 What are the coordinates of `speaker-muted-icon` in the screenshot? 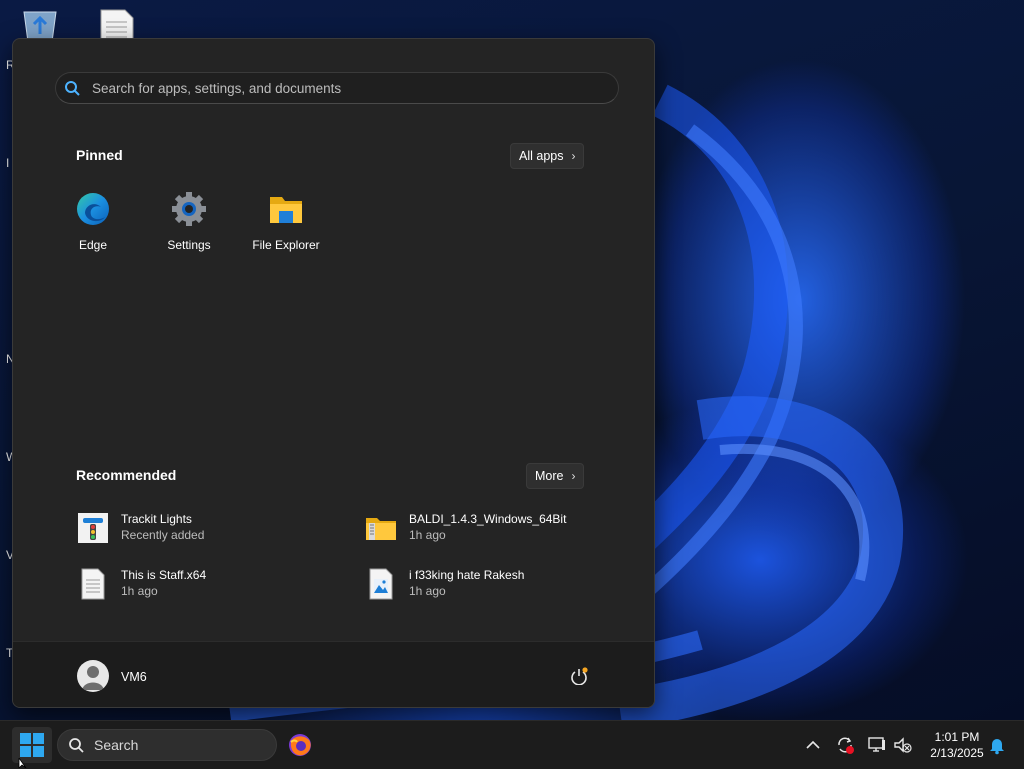 It's located at (903, 745).